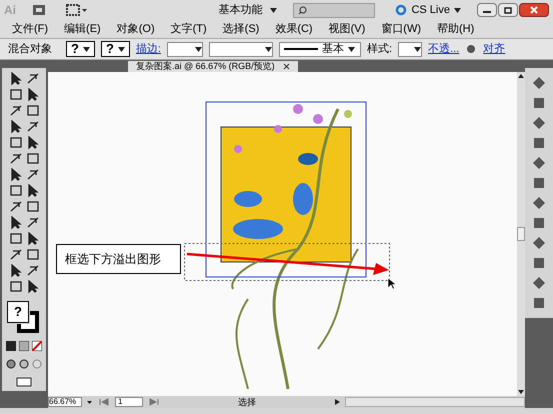  What do you see at coordinates (10, 10) in the screenshot?
I see `app-logo: Ai` at bounding box center [10, 10].